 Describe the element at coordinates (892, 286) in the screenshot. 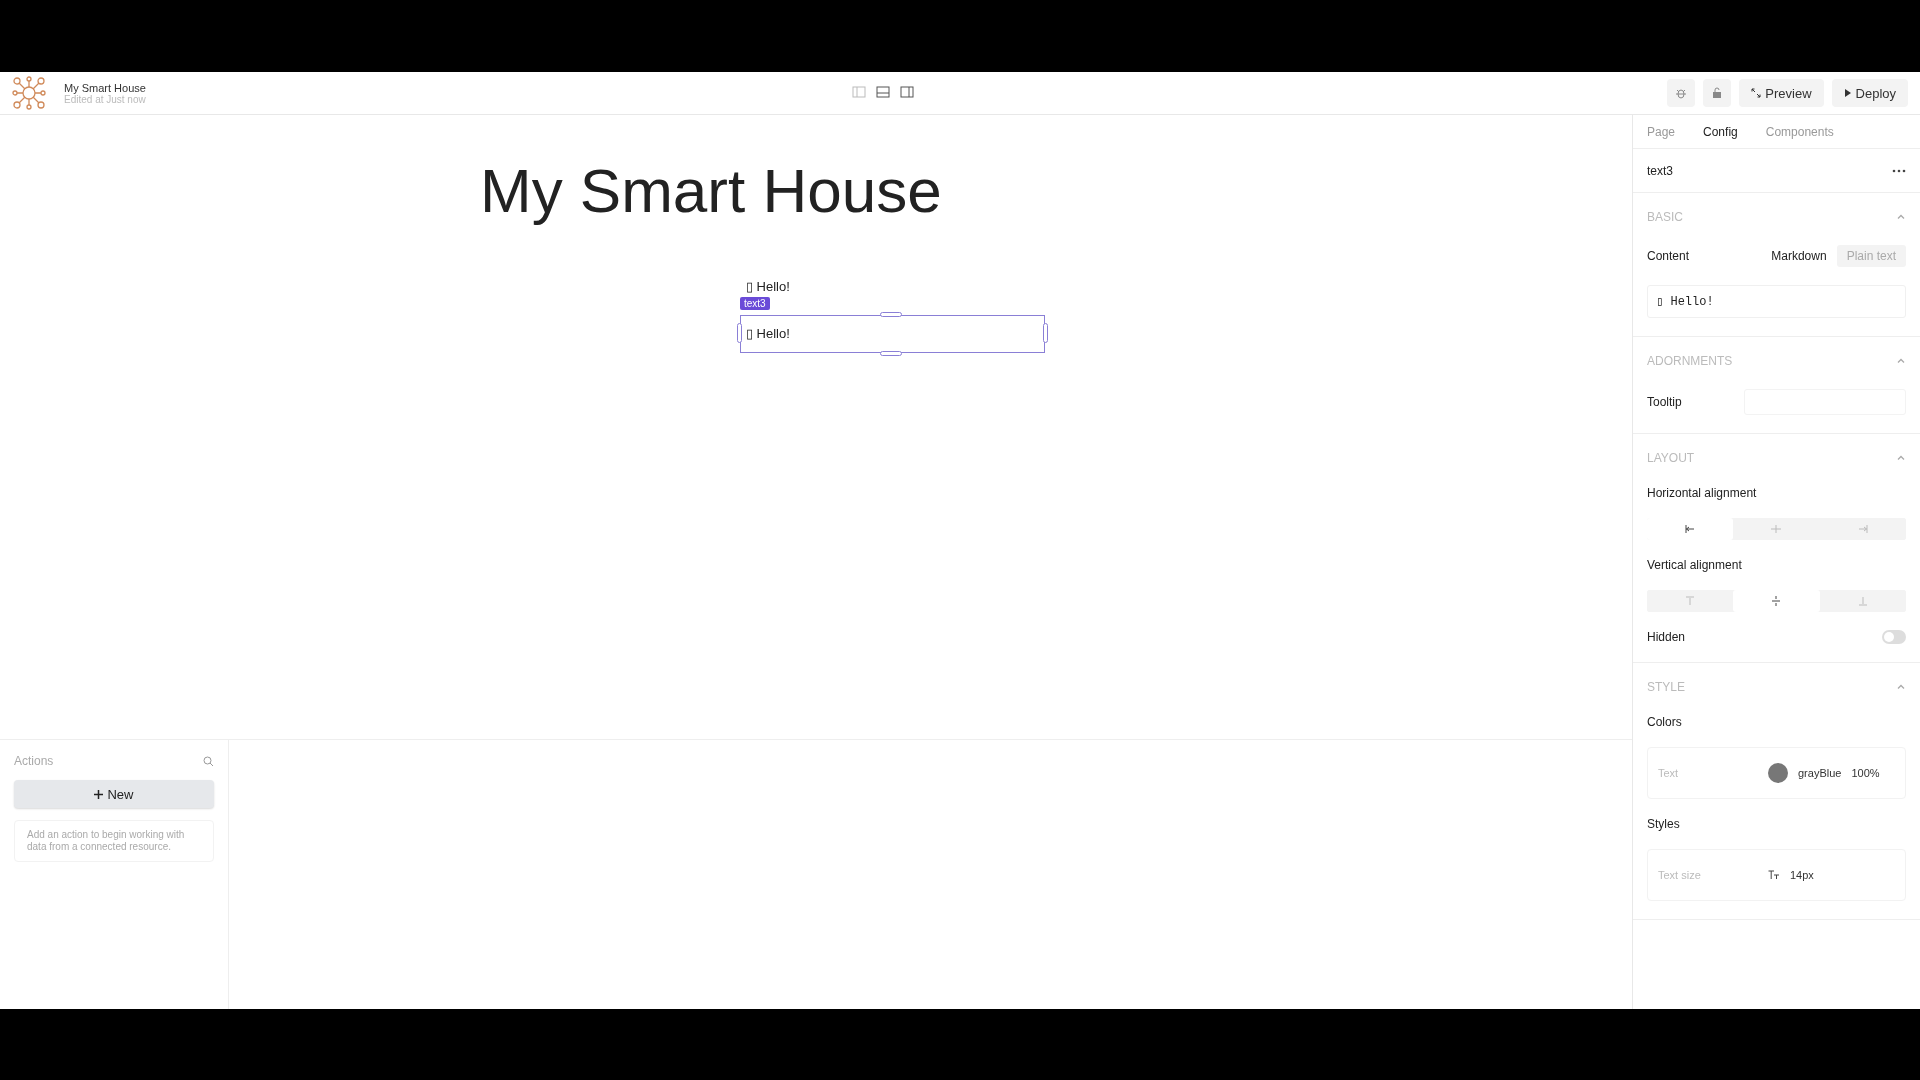

I see `text-component: ▯ Hello!` at that location.